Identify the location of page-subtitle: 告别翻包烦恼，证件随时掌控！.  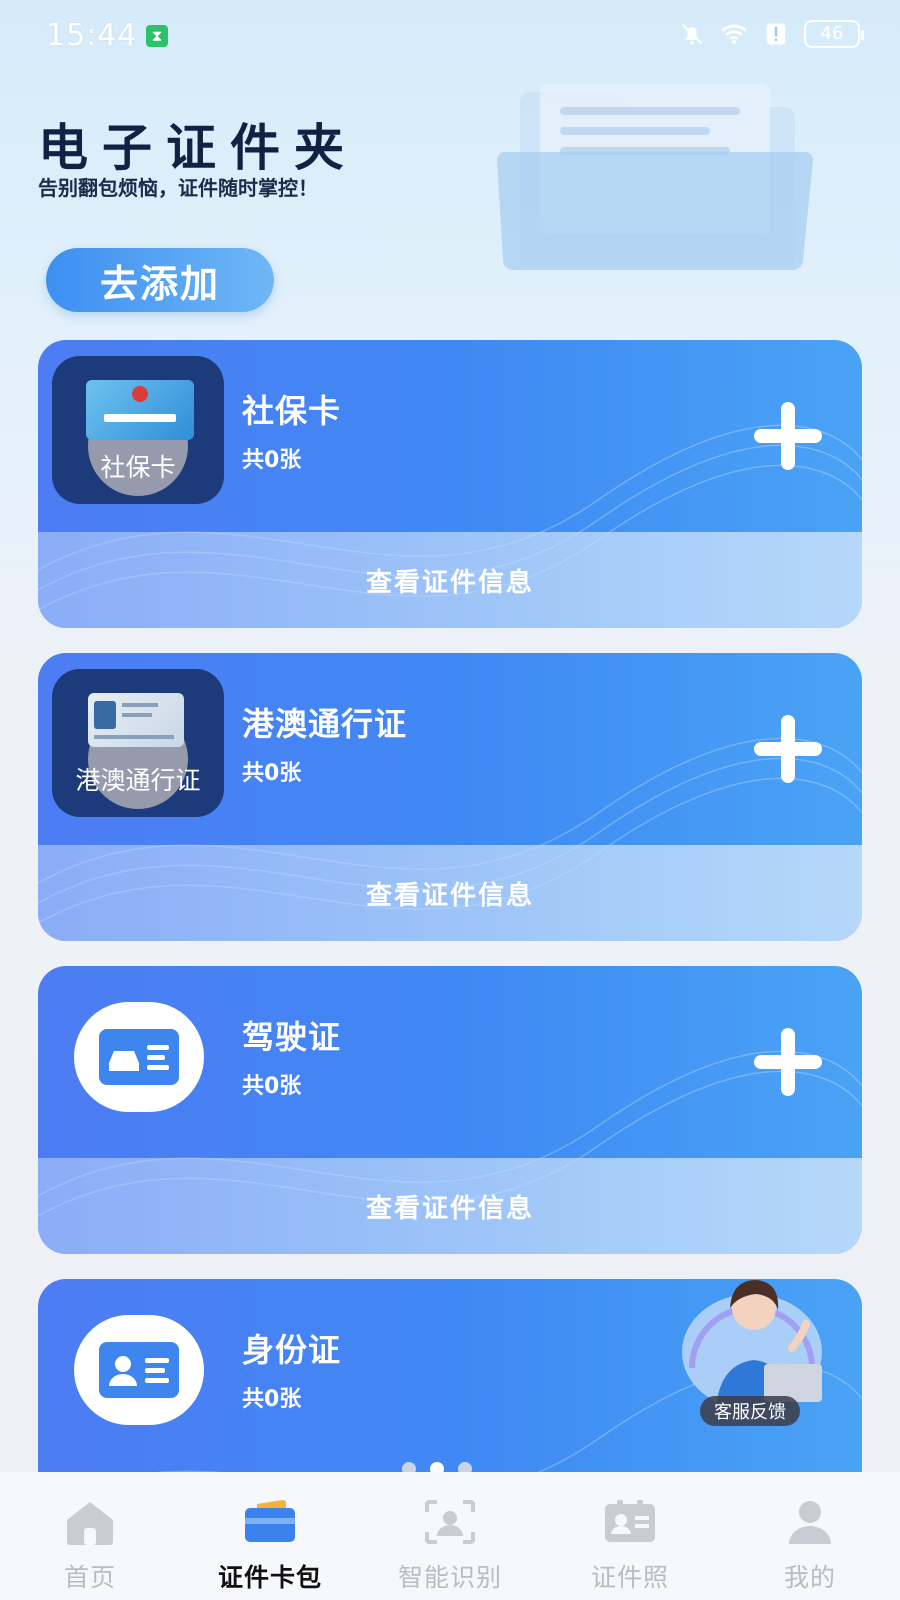
(178, 188).